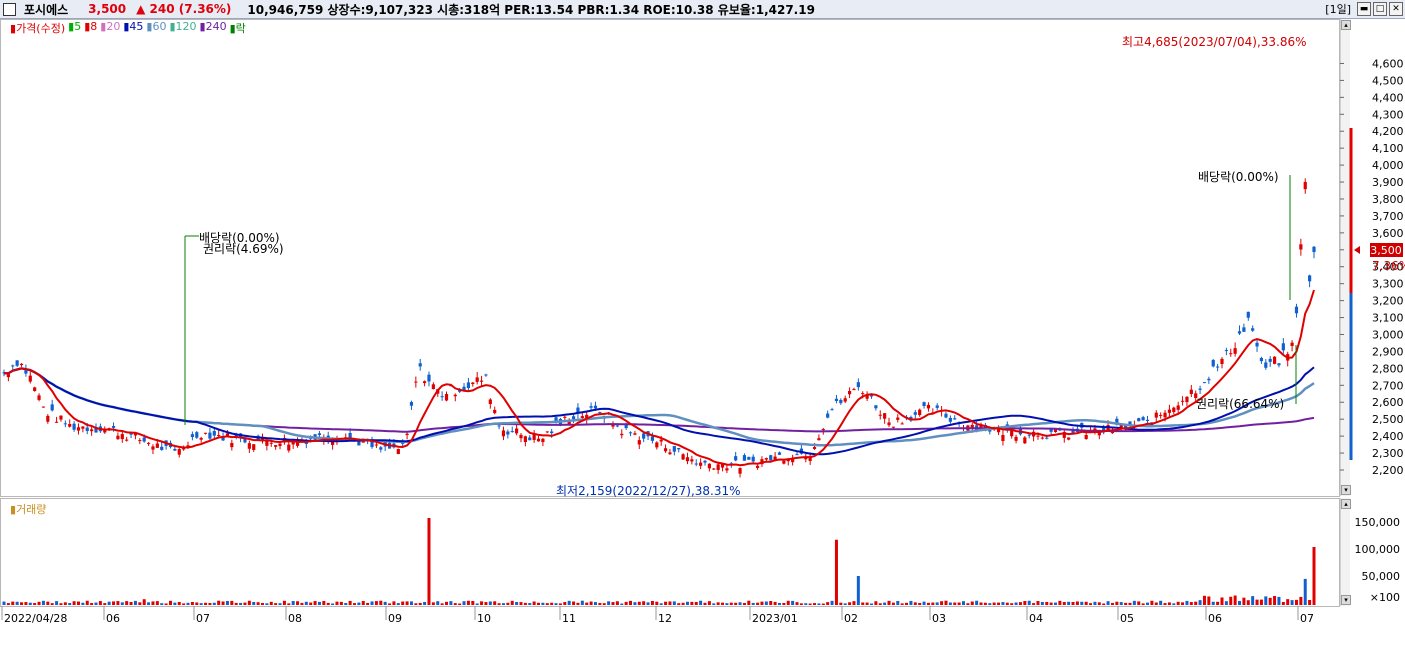  I want to click on rights-annotation-1: 권리락(4.69%), so click(243, 249).